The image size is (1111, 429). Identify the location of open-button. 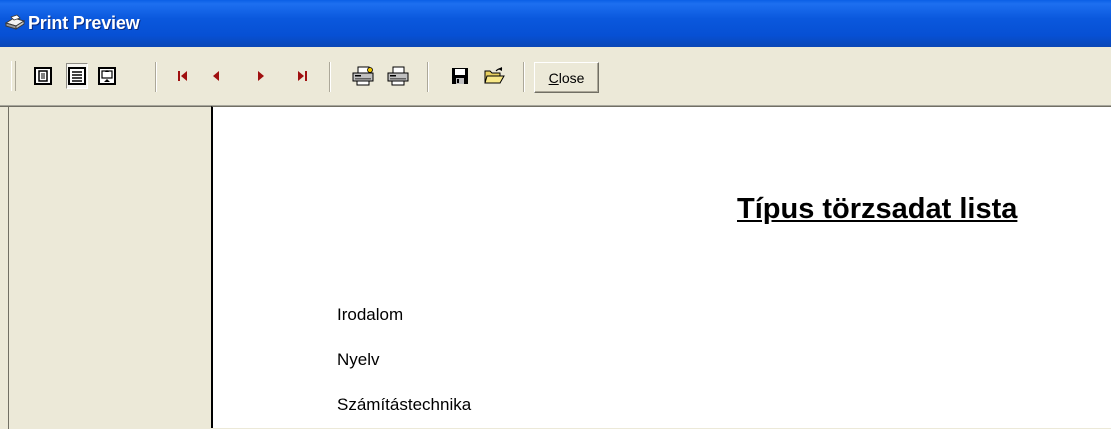
(495, 76).